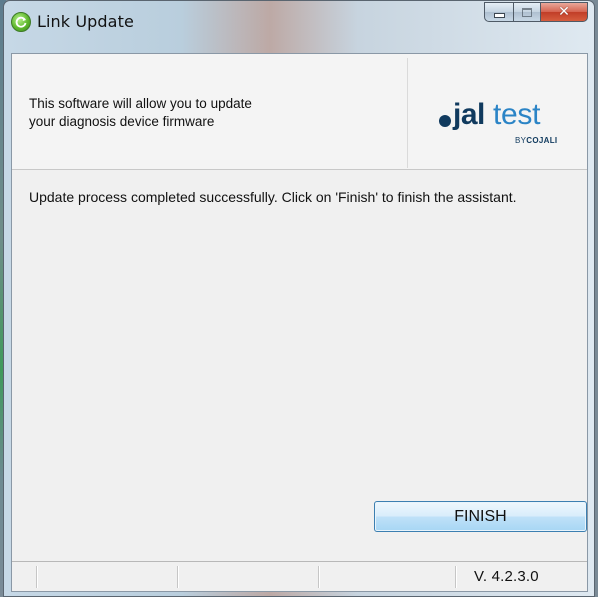  I want to click on maximize-icon, so click(527, 12).